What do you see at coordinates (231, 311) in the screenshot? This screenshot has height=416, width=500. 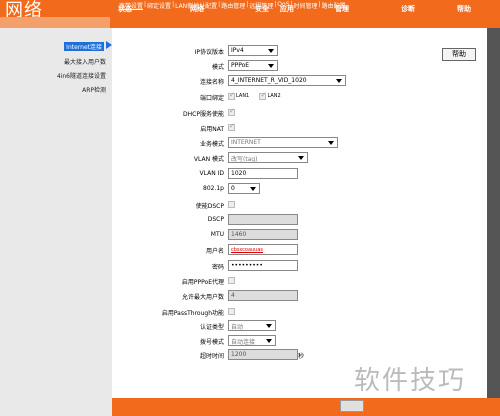 I see `passthrough-checkbox` at bounding box center [231, 311].